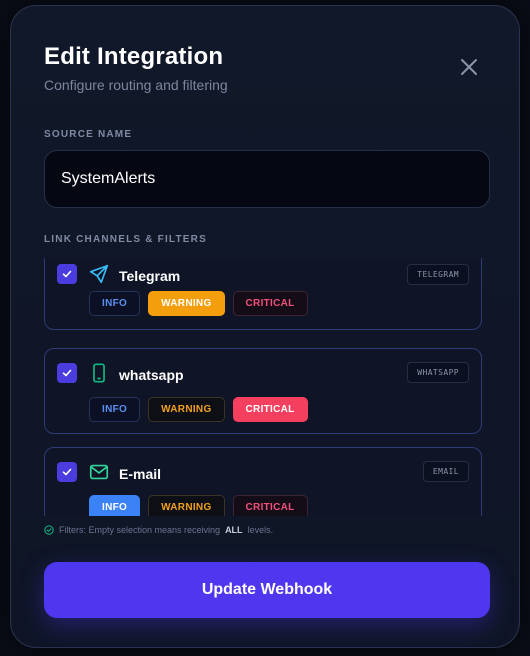 The height and width of the screenshot is (656, 530). Describe the element at coordinates (445, 471) in the screenshot. I see `email-tag: EMAIL` at that location.